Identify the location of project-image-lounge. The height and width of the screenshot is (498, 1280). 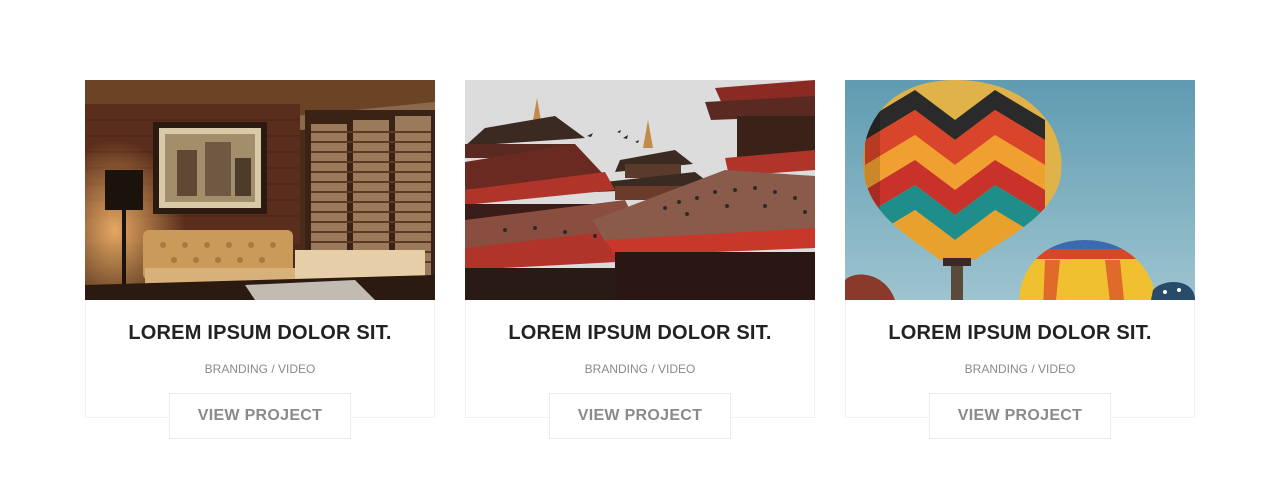
(260, 190).